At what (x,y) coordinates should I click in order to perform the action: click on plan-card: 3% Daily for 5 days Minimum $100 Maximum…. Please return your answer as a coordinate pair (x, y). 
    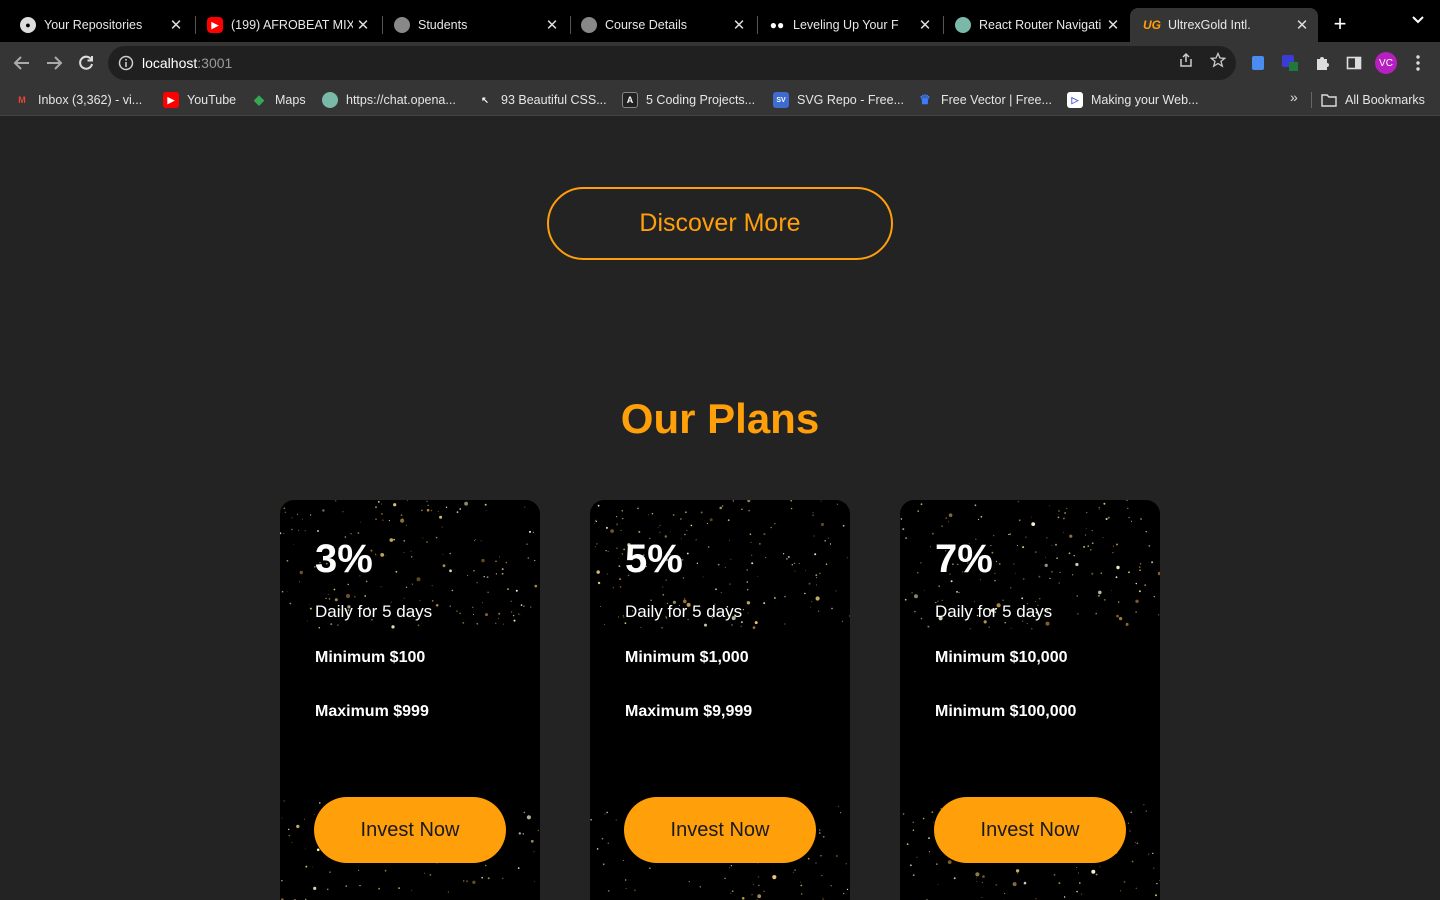
    Looking at the image, I should click on (410, 700).